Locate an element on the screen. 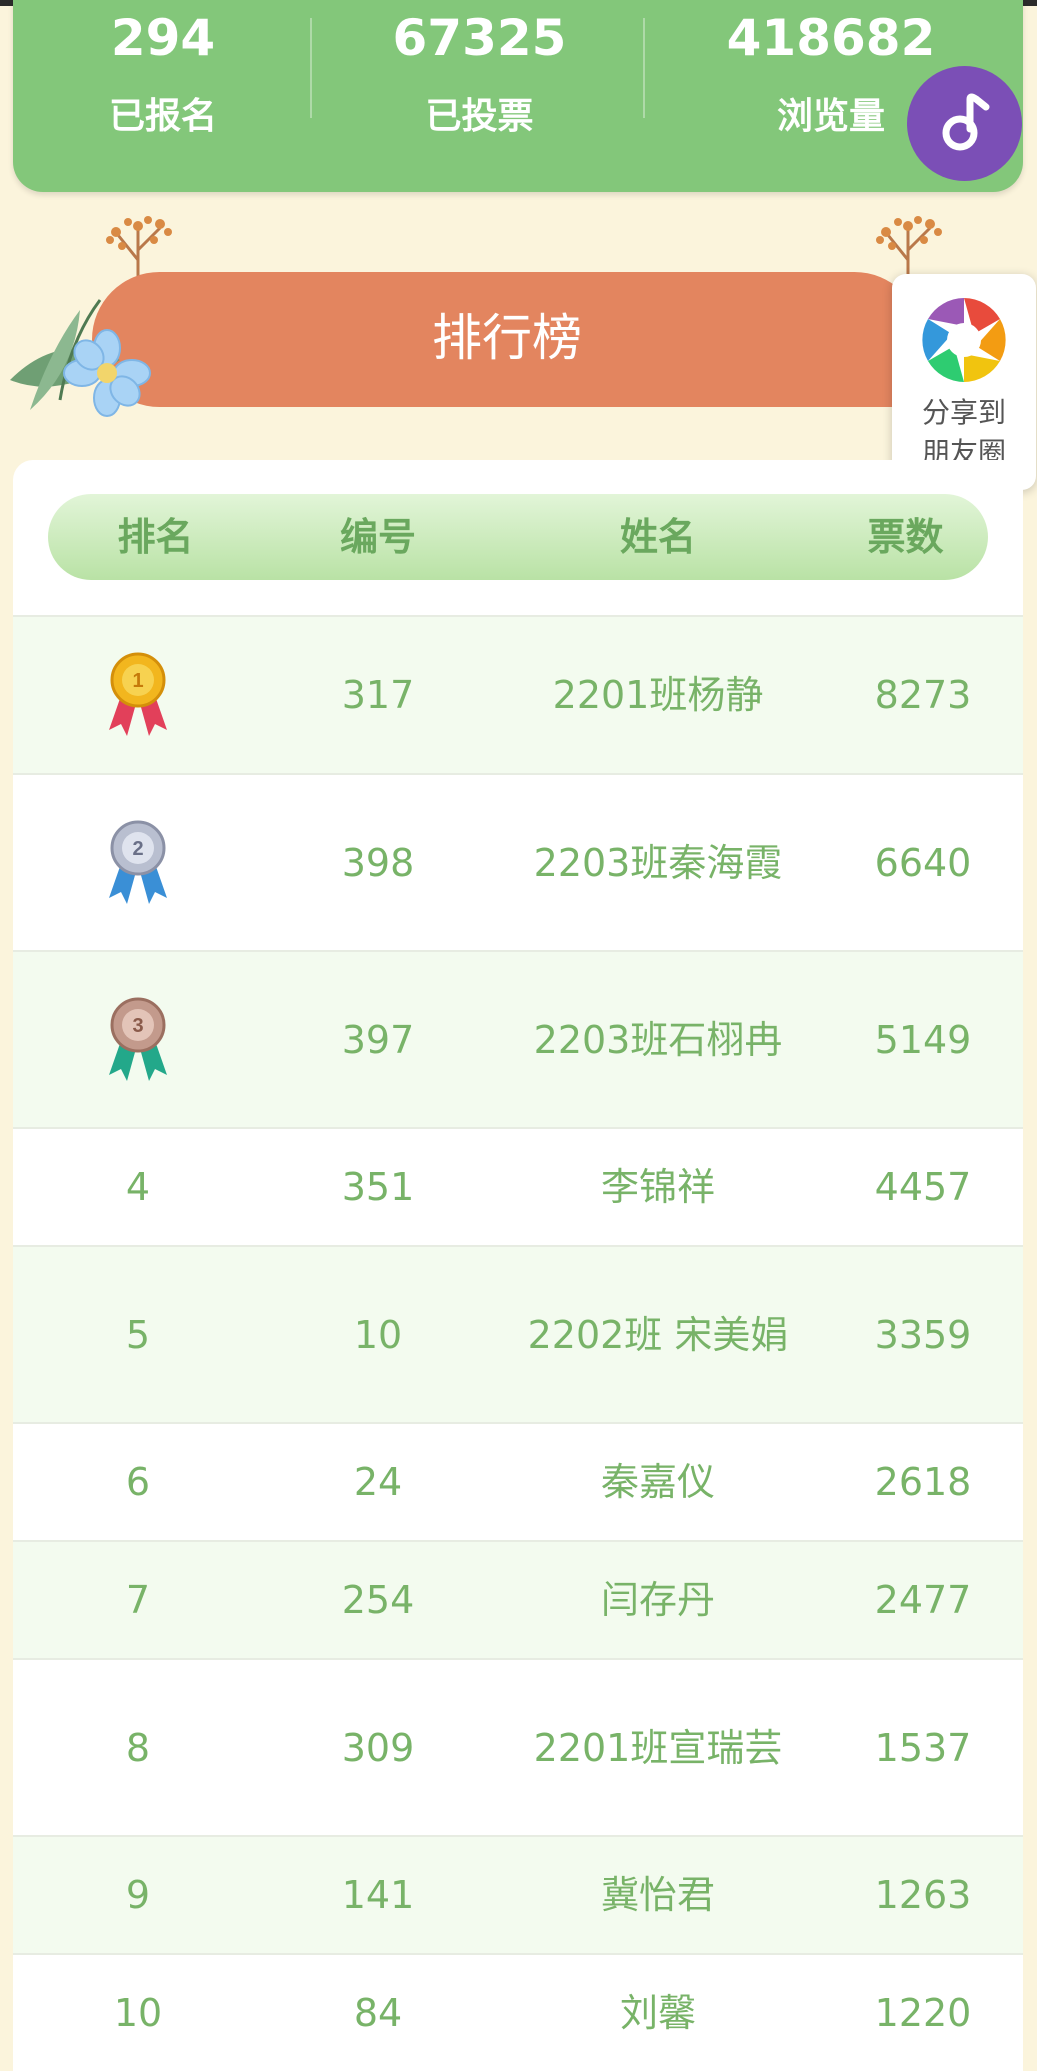  header-rank: 排名 is located at coordinates (155, 537).